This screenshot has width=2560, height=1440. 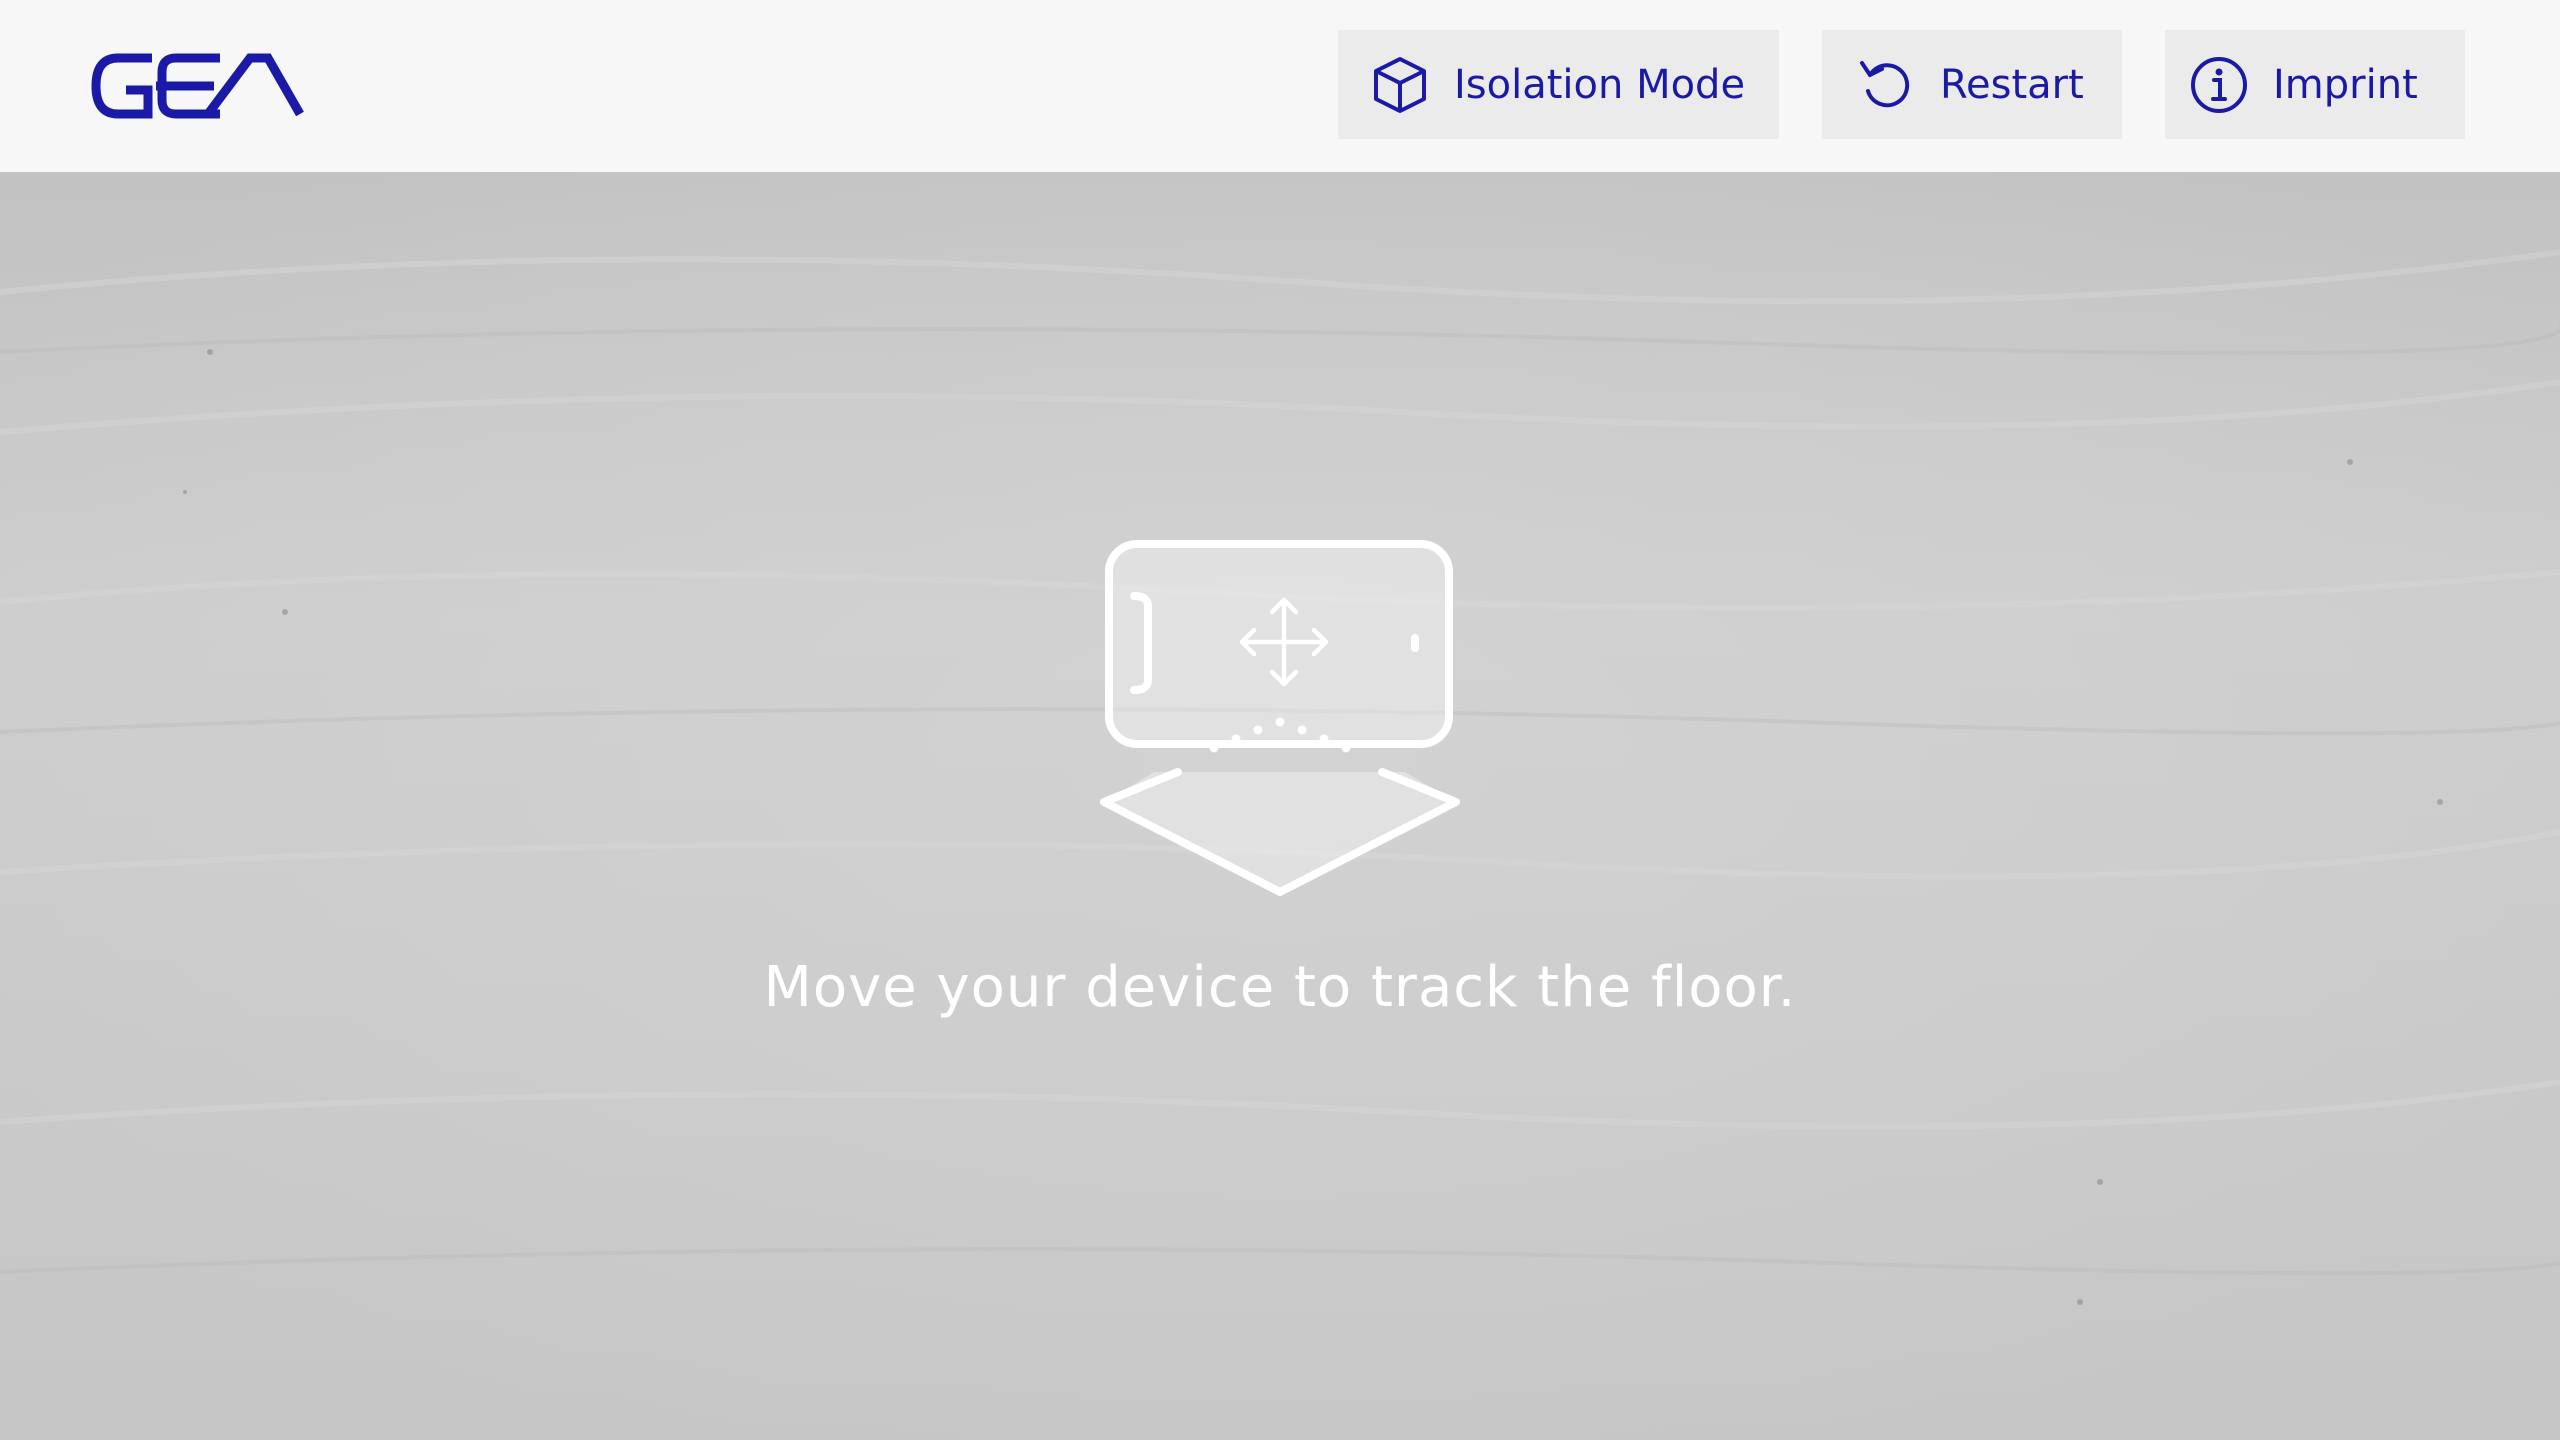 I want to click on phone-move-floor-icon, so click(x=1280, y=720).